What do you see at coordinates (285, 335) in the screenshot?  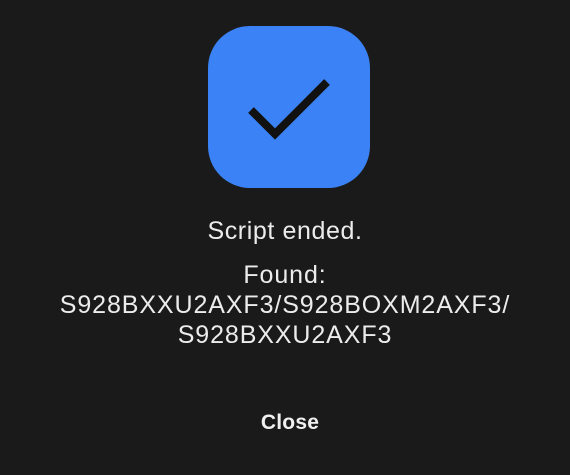 I see `found-value-line-2: S928BXXU2AXF3` at bounding box center [285, 335].